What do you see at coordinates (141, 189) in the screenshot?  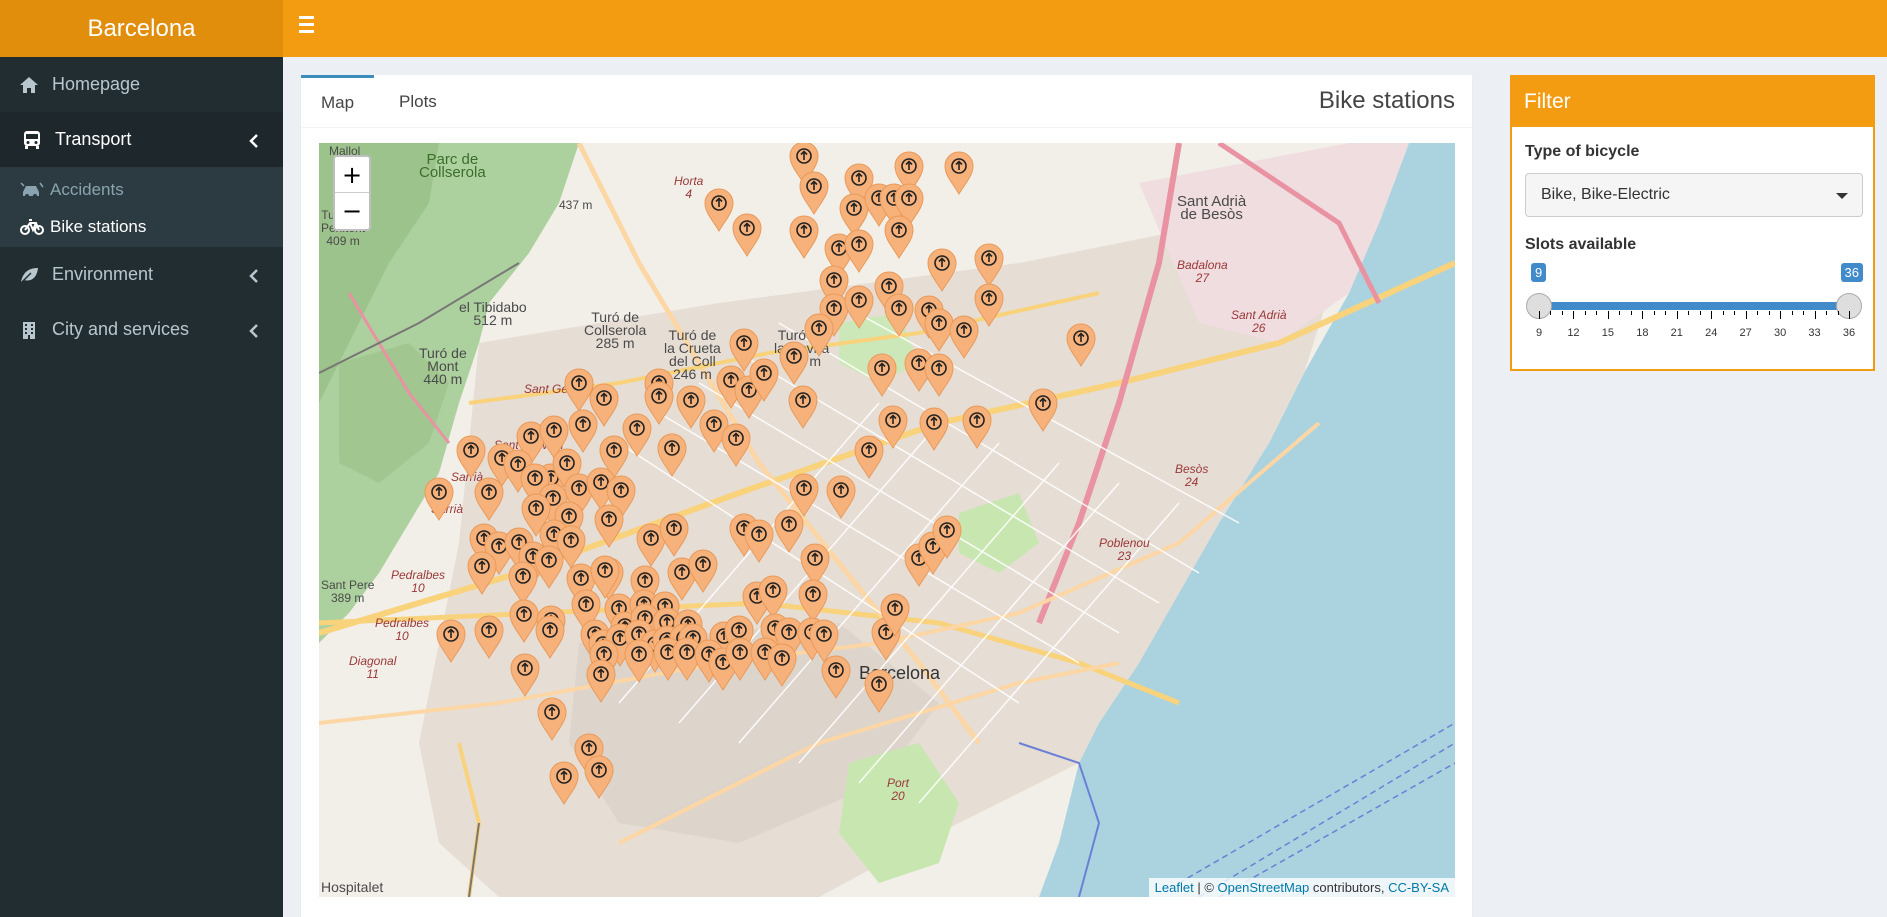 I see `sidebar-item-accidents: Accidents` at bounding box center [141, 189].